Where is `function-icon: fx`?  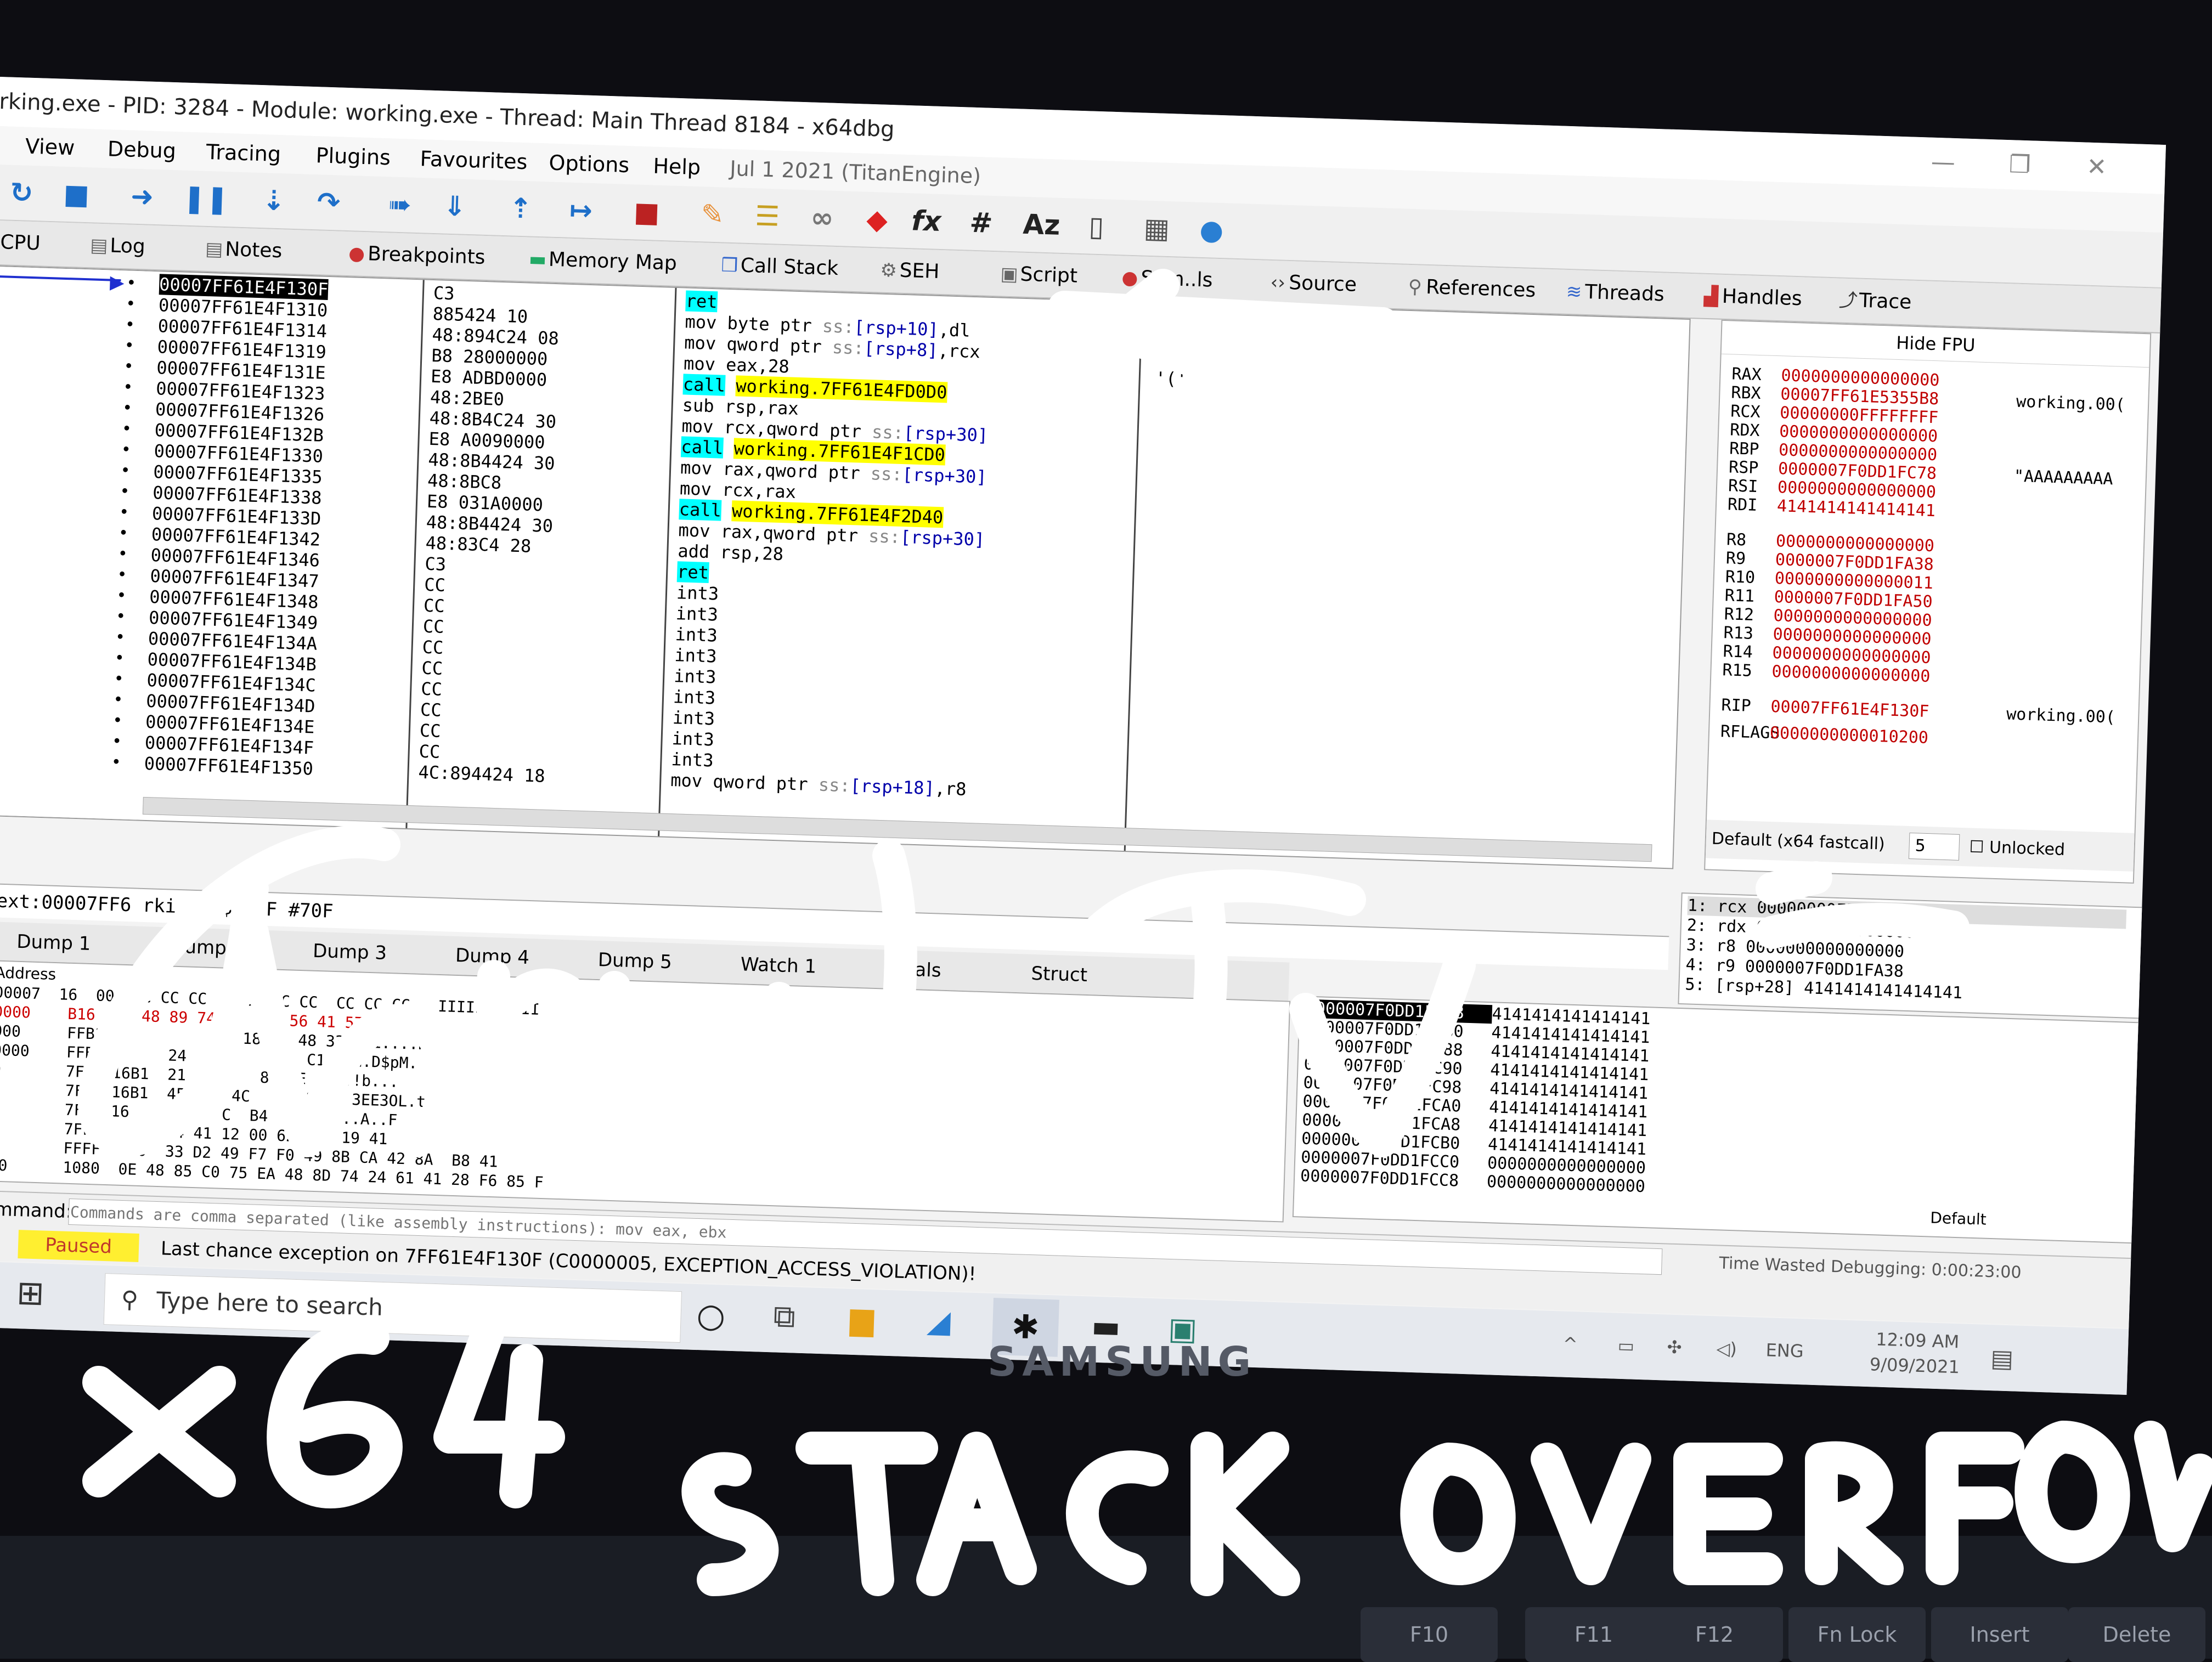
function-icon: fx is located at coordinates (926, 221).